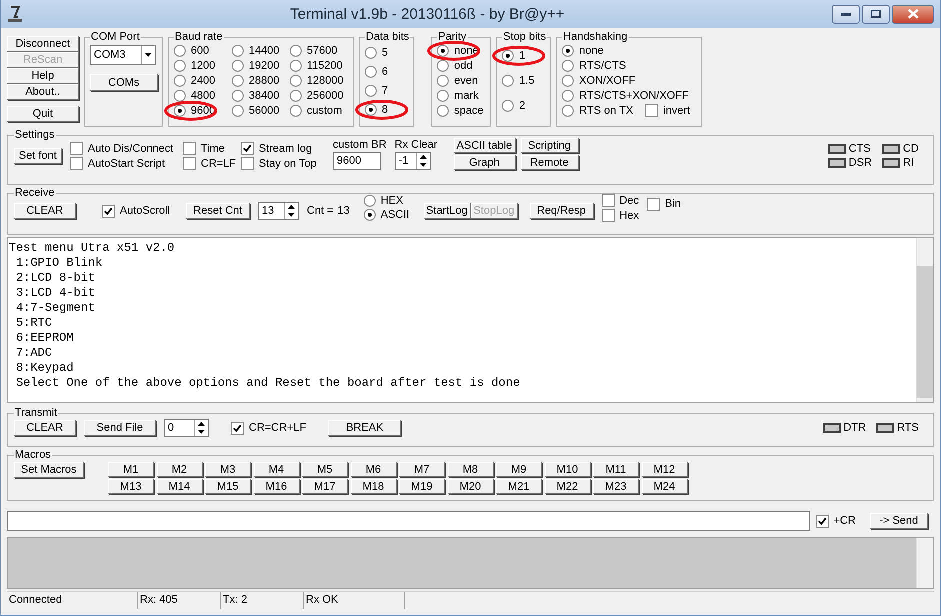 The image size is (941, 616). Describe the element at coordinates (228, 486) in the screenshot. I see `macro-button: M15` at that location.